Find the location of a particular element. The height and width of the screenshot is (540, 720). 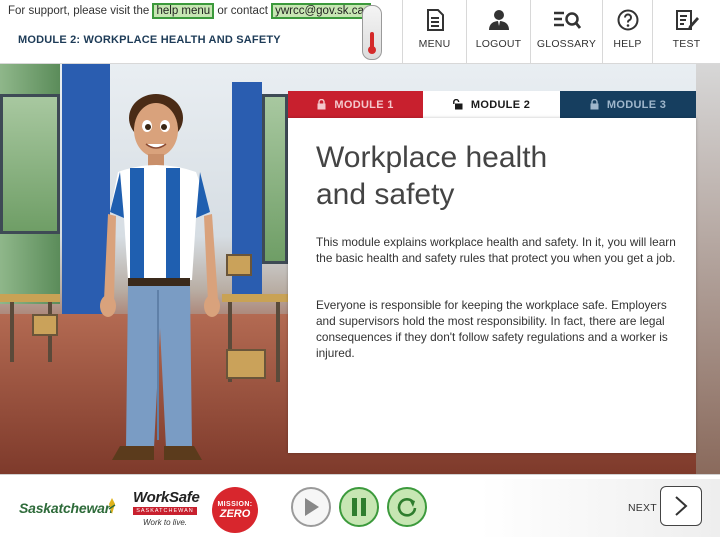

next-button is located at coordinates (681, 506).